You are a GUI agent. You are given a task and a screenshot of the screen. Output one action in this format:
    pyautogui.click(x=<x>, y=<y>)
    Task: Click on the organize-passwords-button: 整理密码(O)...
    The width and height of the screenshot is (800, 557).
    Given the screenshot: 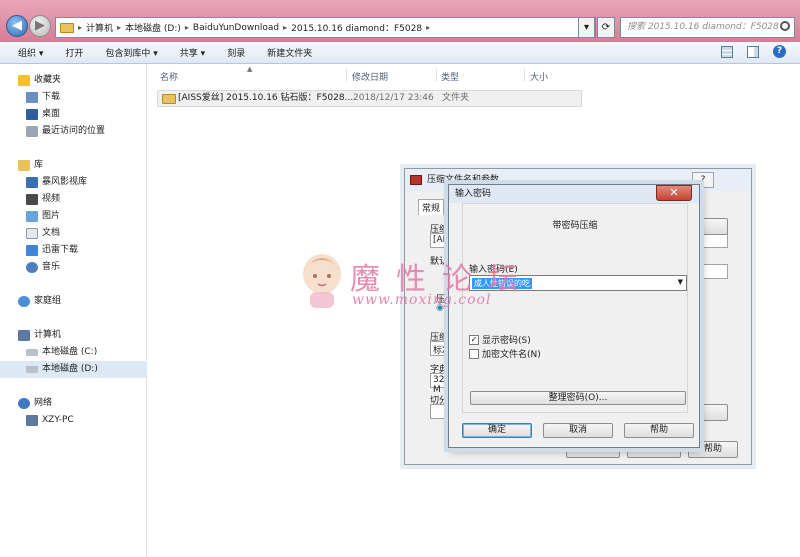 What is the action you would take?
    pyautogui.click(x=578, y=398)
    